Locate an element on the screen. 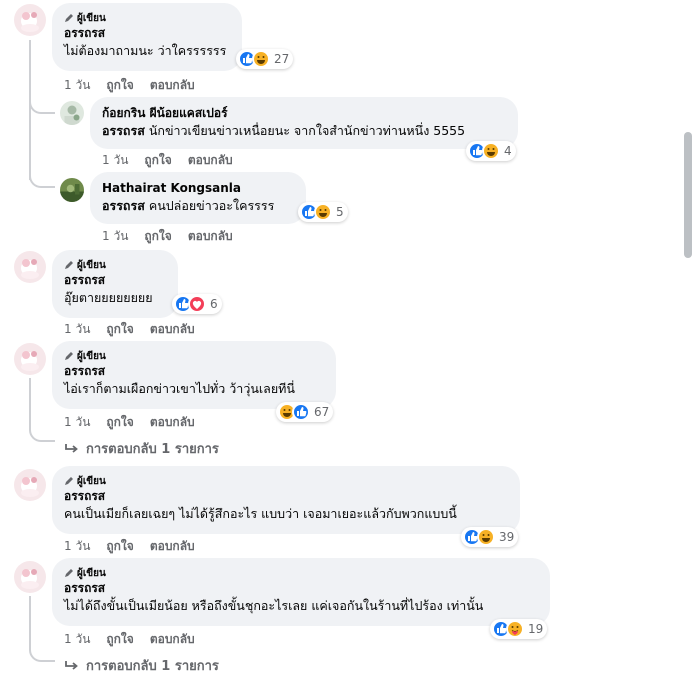 Image resolution: width=696 pixels, height=679 pixels. care-reaction-icon is located at coordinates (515, 629).